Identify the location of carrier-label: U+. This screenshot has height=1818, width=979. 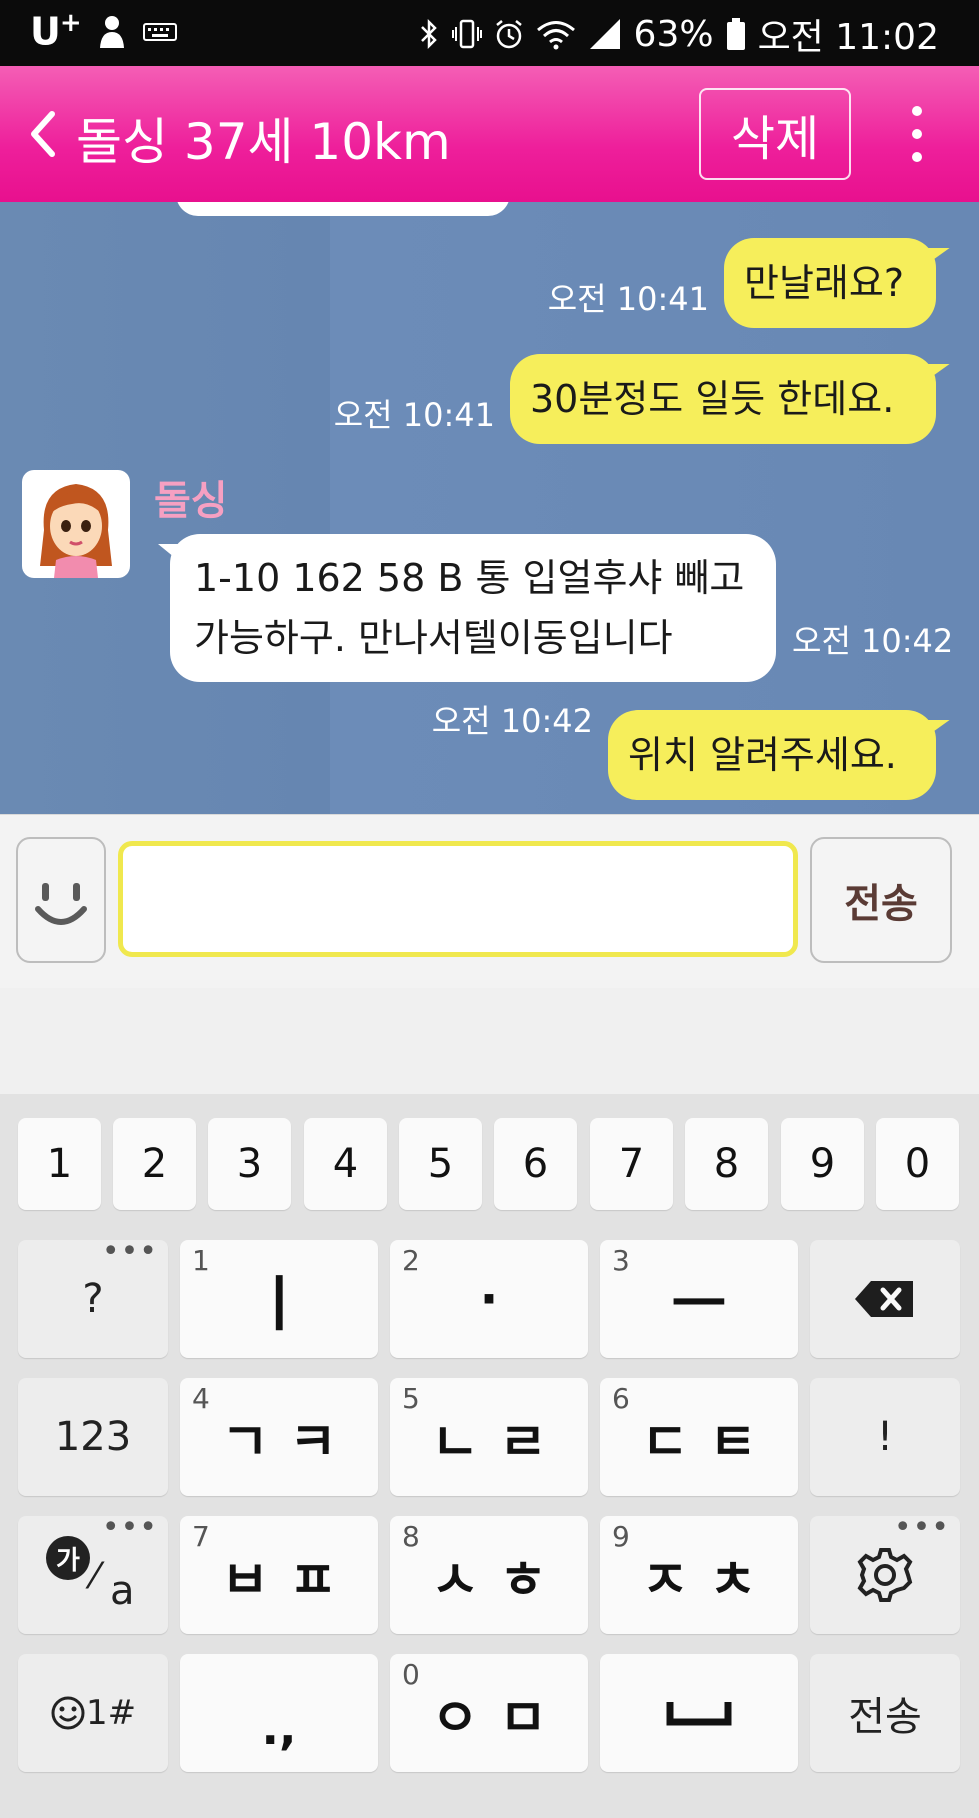
(56, 31).